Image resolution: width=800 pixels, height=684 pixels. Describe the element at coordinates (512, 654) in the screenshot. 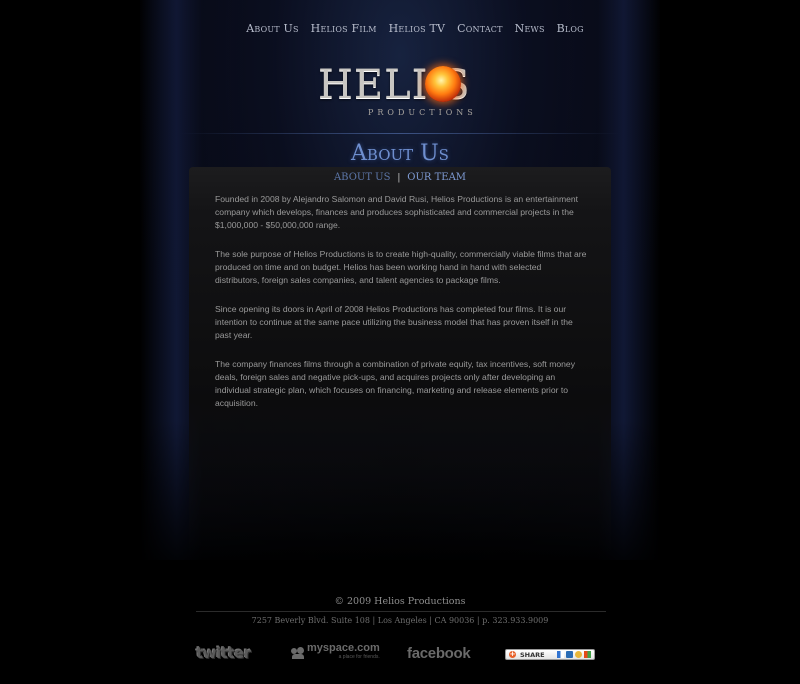

I see `plus-icon: +` at that location.